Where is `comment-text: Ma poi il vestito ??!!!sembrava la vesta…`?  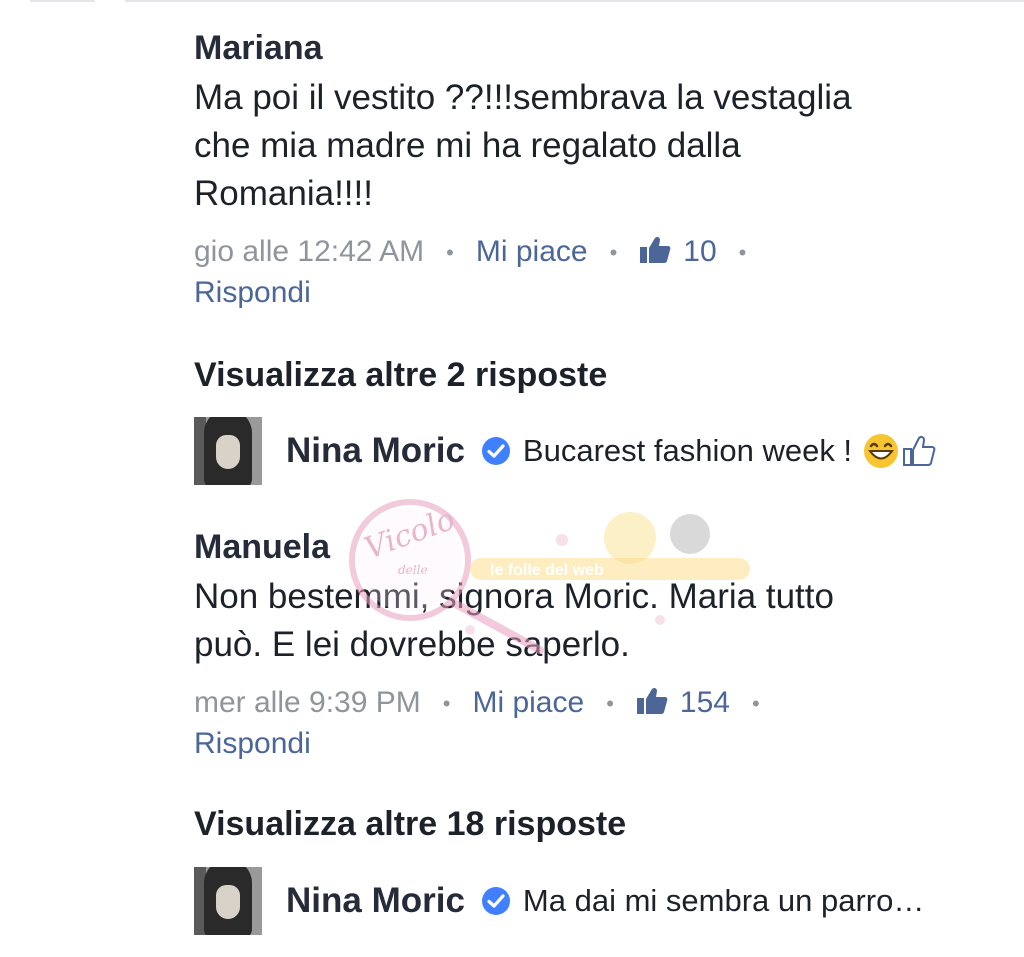
comment-text: Ma poi il vestito ??!!!sembrava la vesta… is located at coordinates (584, 146).